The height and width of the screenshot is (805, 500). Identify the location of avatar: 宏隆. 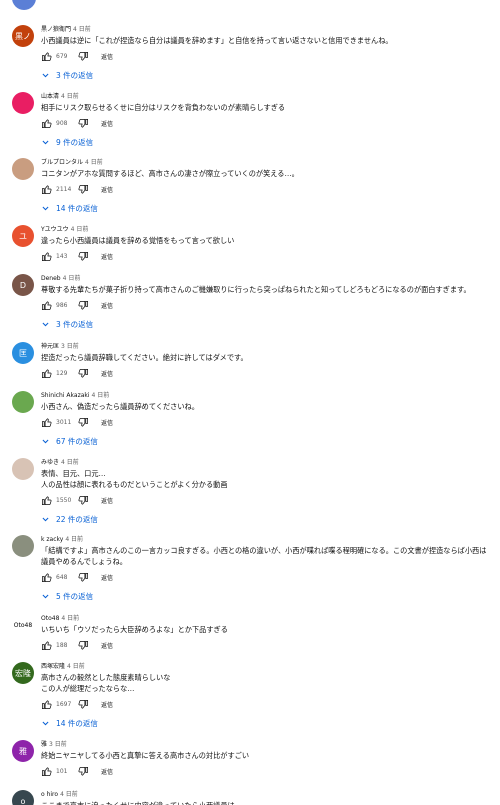
(23, 673).